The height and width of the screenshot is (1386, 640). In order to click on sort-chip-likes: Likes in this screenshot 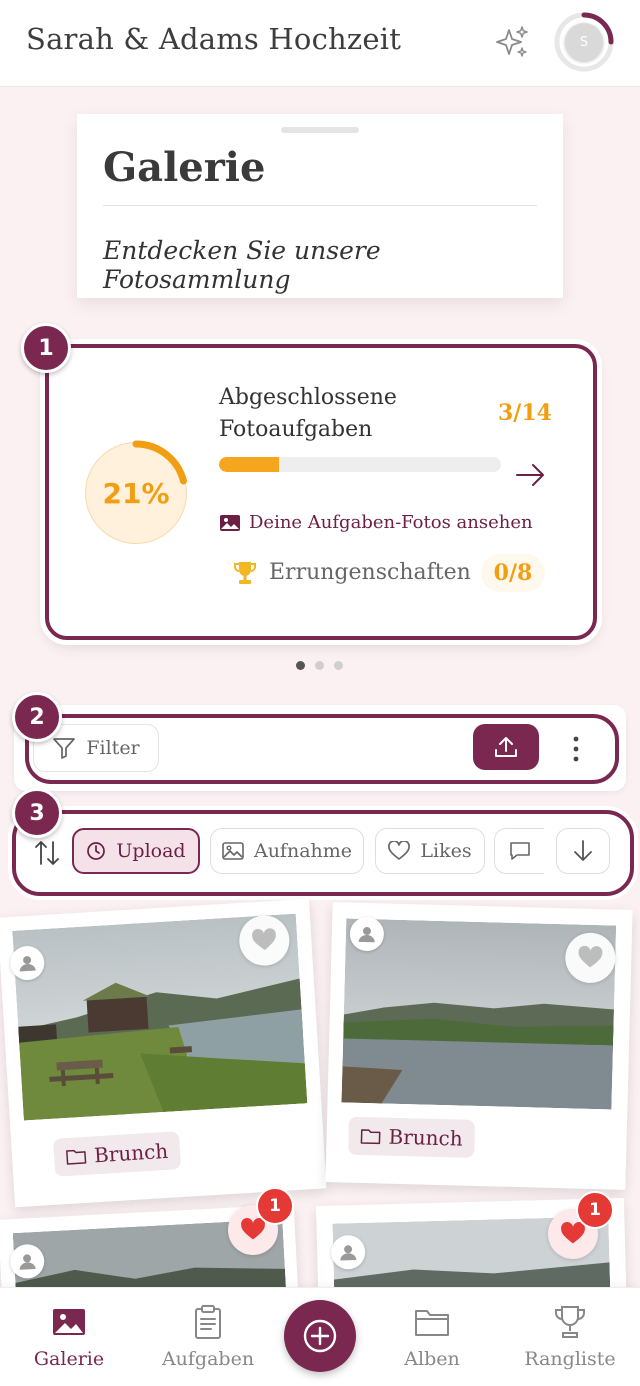, I will do `click(430, 851)`.